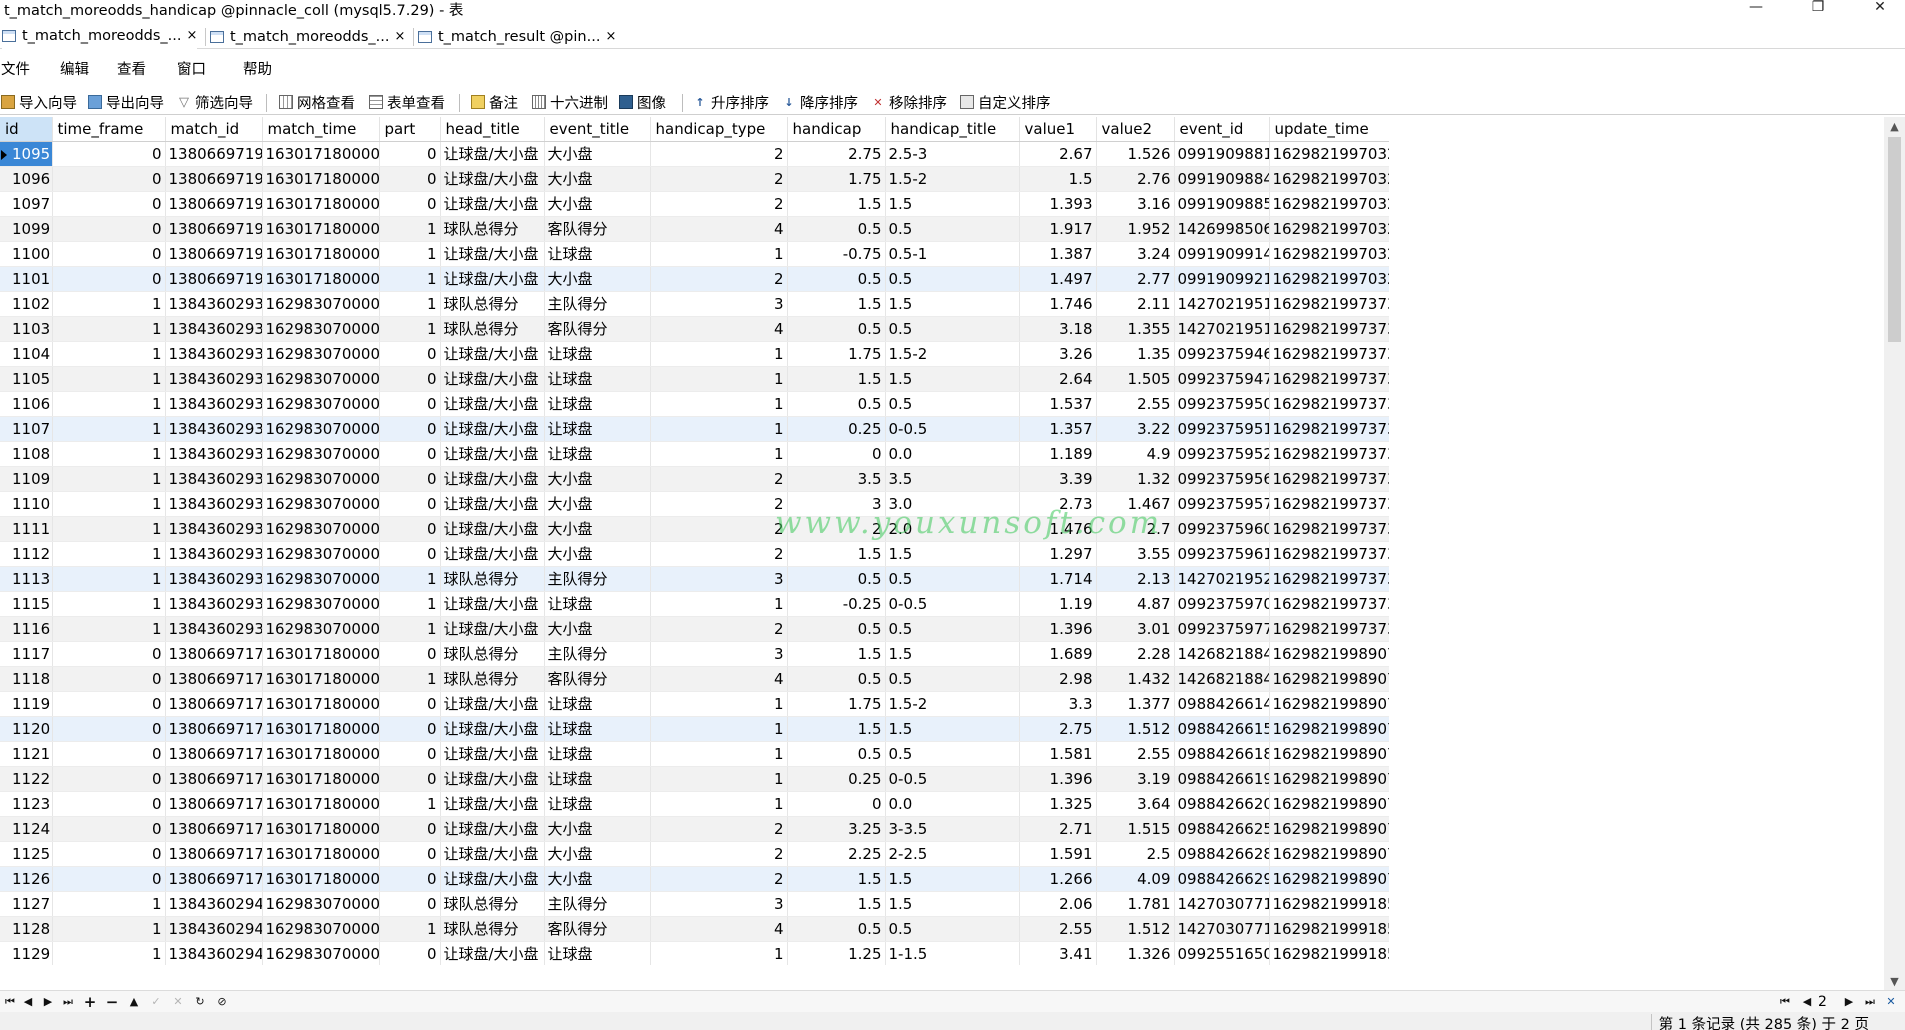  What do you see at coordinates (410, 129) in the screenshot?
I see `column-header-part: part` at bounding box center [410, 129].